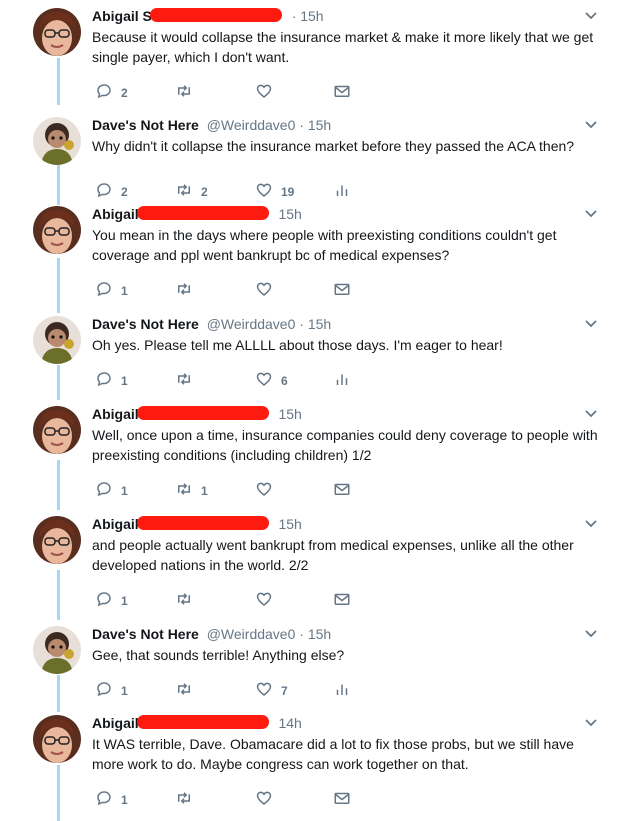 The height and width of the screenshot is (821, 631). What do you see at coordinates (289, 723) in the screenshot?
I see `timestamp: 14h` at bounding box center [289, 723].